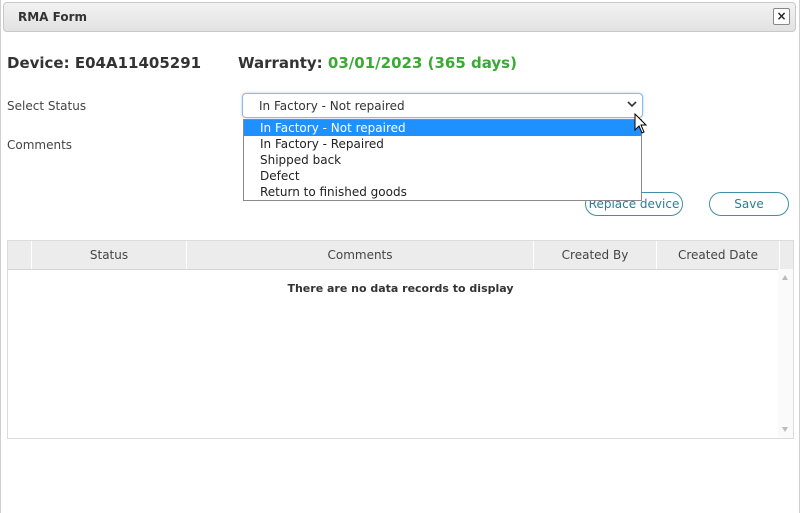 Image resolution: width=805 pixels, height=513 pixels. I want to click on status-option: Shipped back, so click(442, 160).